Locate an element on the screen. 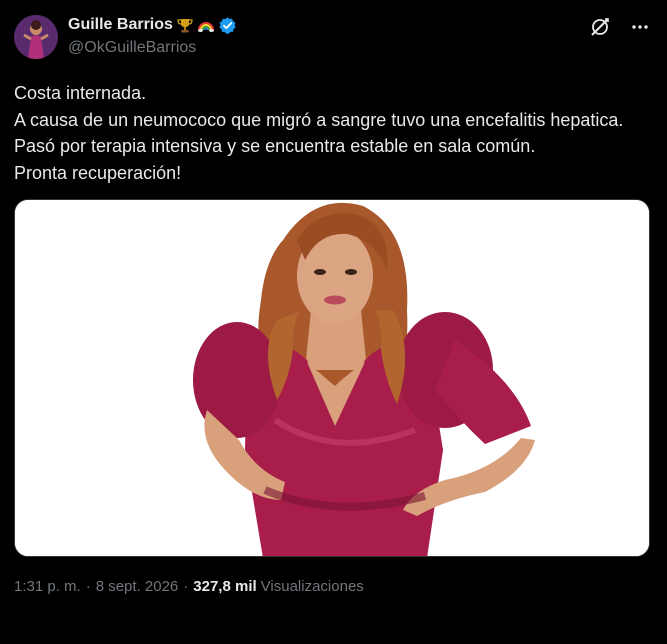 The image size is (667, 644). tweet-time: 1:31 p. m. is located at coordinates (47, 586).